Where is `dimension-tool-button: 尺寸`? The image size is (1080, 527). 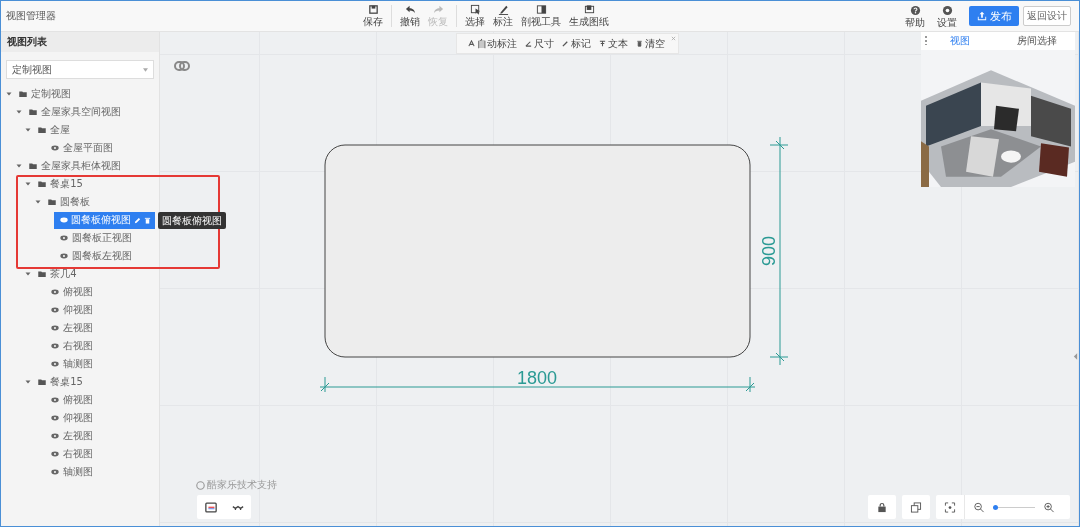 dimension-tool-button: 尺寸 is located at coordinates (539, 43).